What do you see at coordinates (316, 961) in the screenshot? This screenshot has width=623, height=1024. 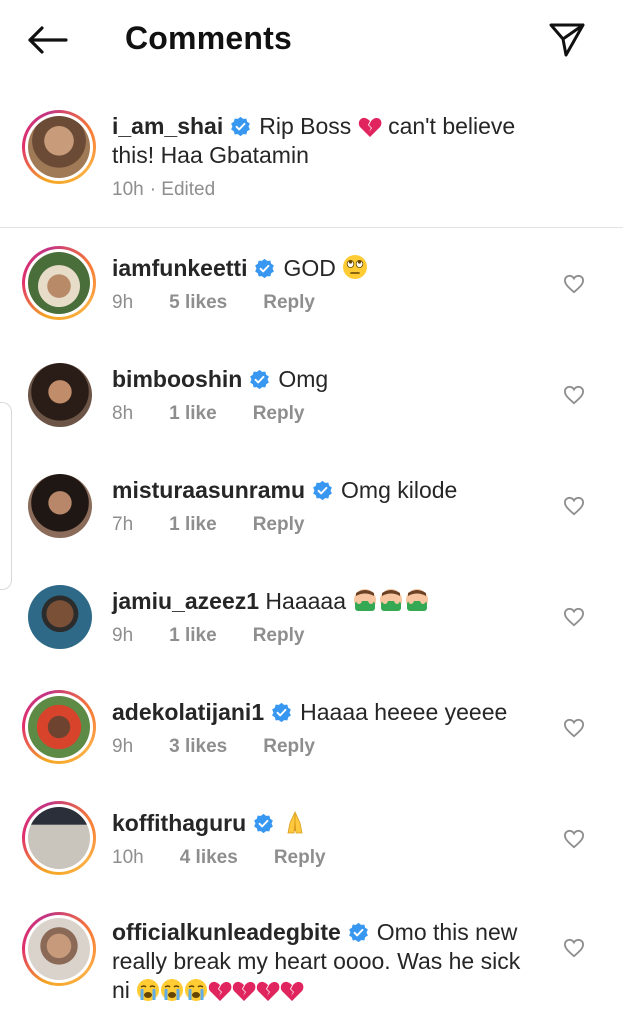 I see `comment-text-2: really break my heart oooo. Was he sick` at bounding box center [316, 961].